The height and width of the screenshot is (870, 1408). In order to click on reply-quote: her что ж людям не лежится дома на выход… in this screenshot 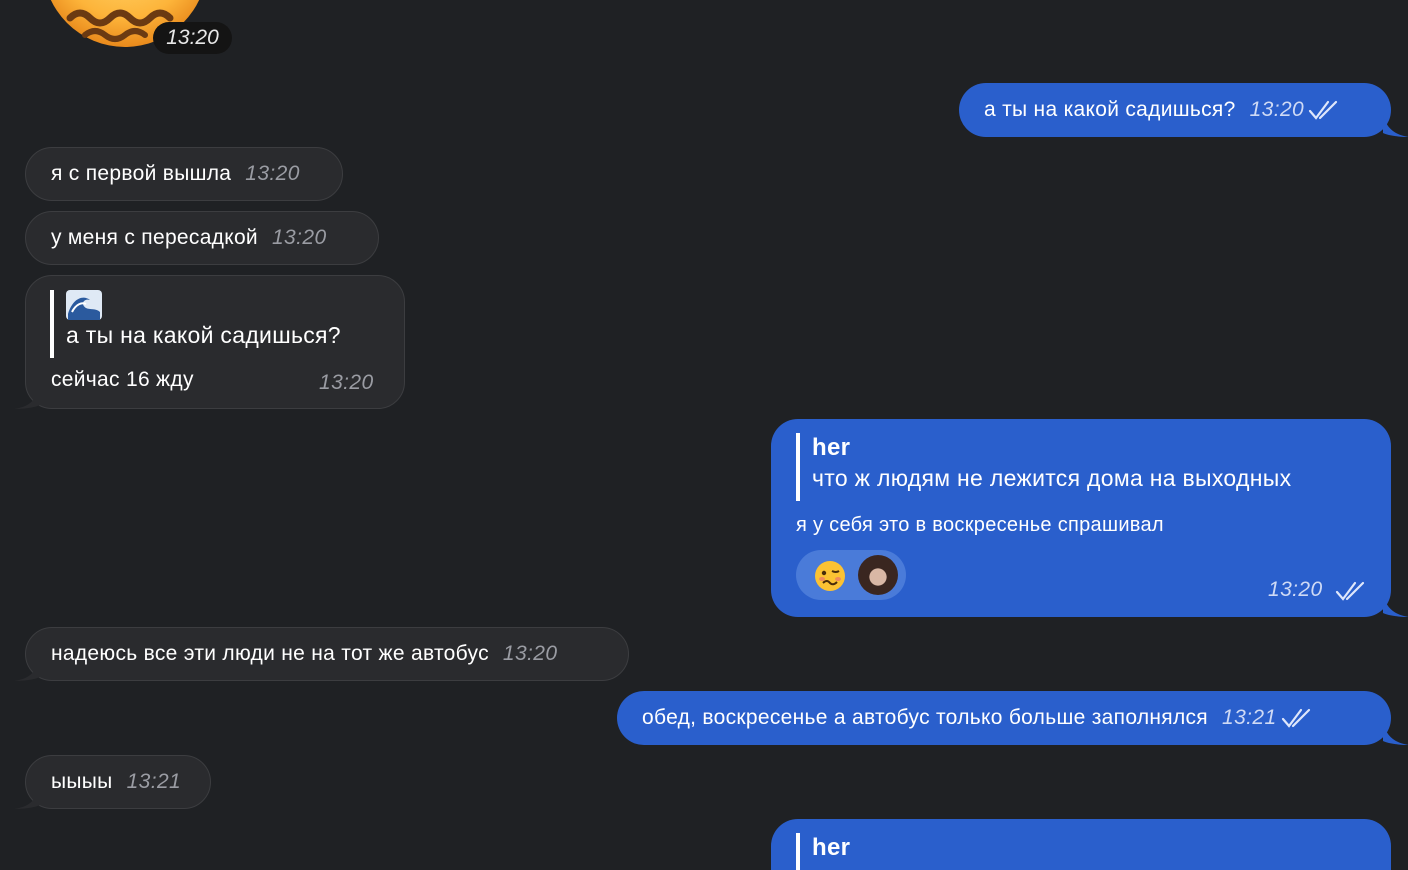, I will do `click(1043, 467)`.